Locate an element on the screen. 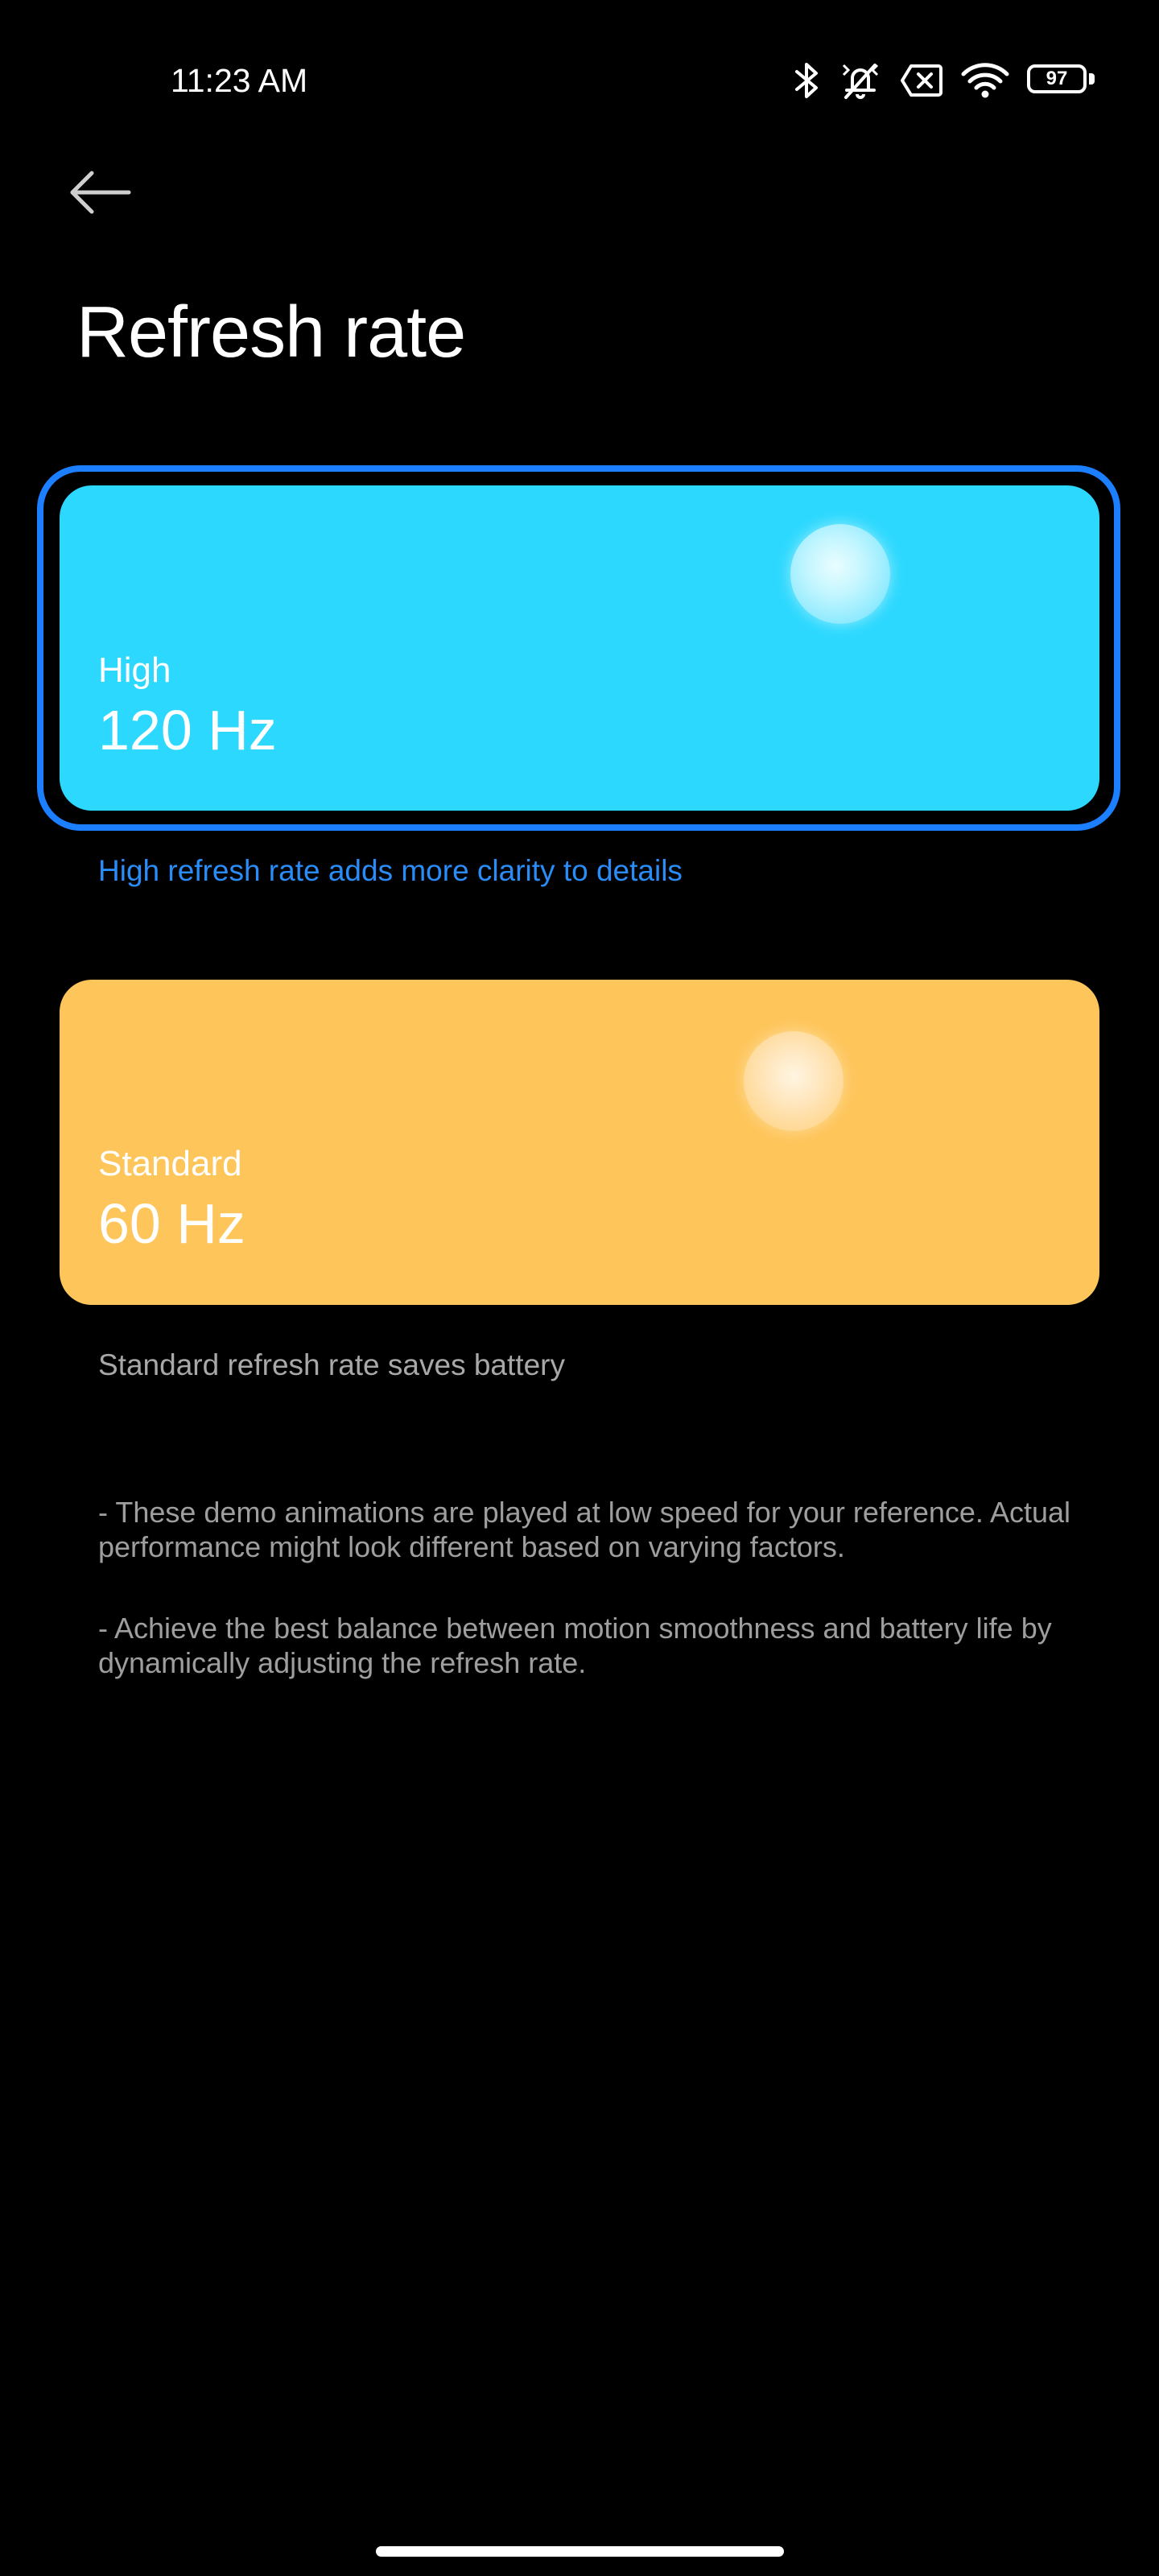  option-value-standard: 60 Hz is located at coordinates (171, 1223).